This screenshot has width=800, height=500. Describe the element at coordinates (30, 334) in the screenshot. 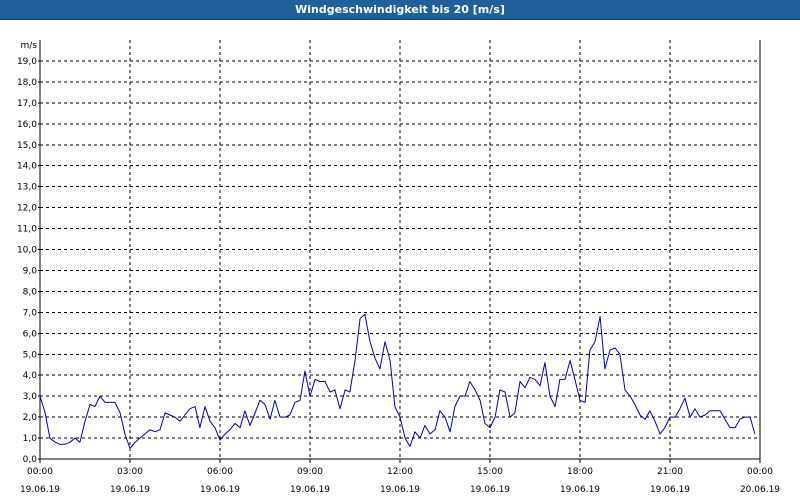

I see `y-tick-label: 6,0` at that location.